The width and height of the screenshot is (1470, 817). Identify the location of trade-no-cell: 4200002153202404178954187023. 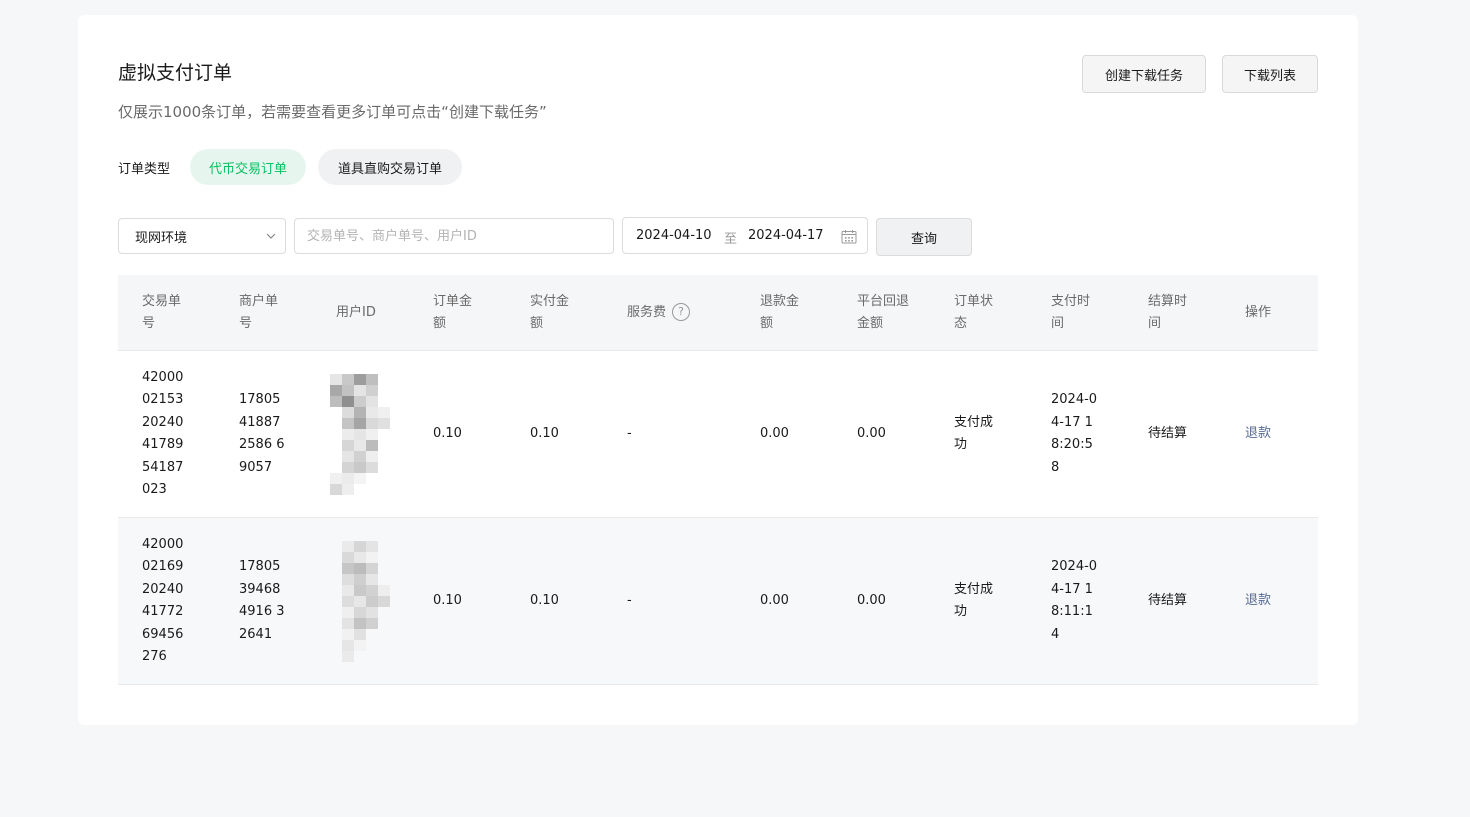
(163, 433).